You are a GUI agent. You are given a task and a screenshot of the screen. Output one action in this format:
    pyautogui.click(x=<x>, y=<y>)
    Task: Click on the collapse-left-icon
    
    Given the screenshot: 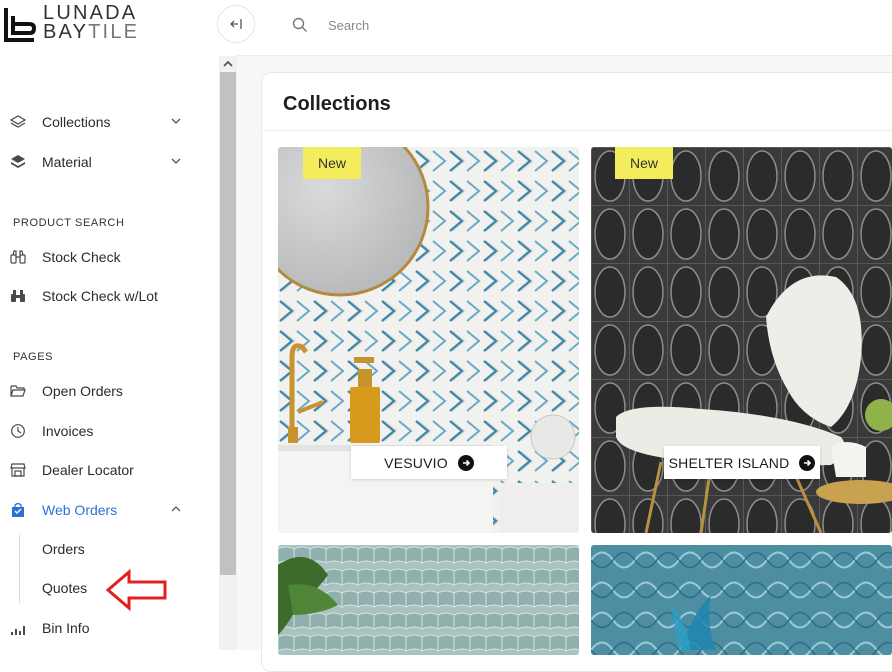 What is the action you would take?
    pyautogui.click(x=236, y=24)
    